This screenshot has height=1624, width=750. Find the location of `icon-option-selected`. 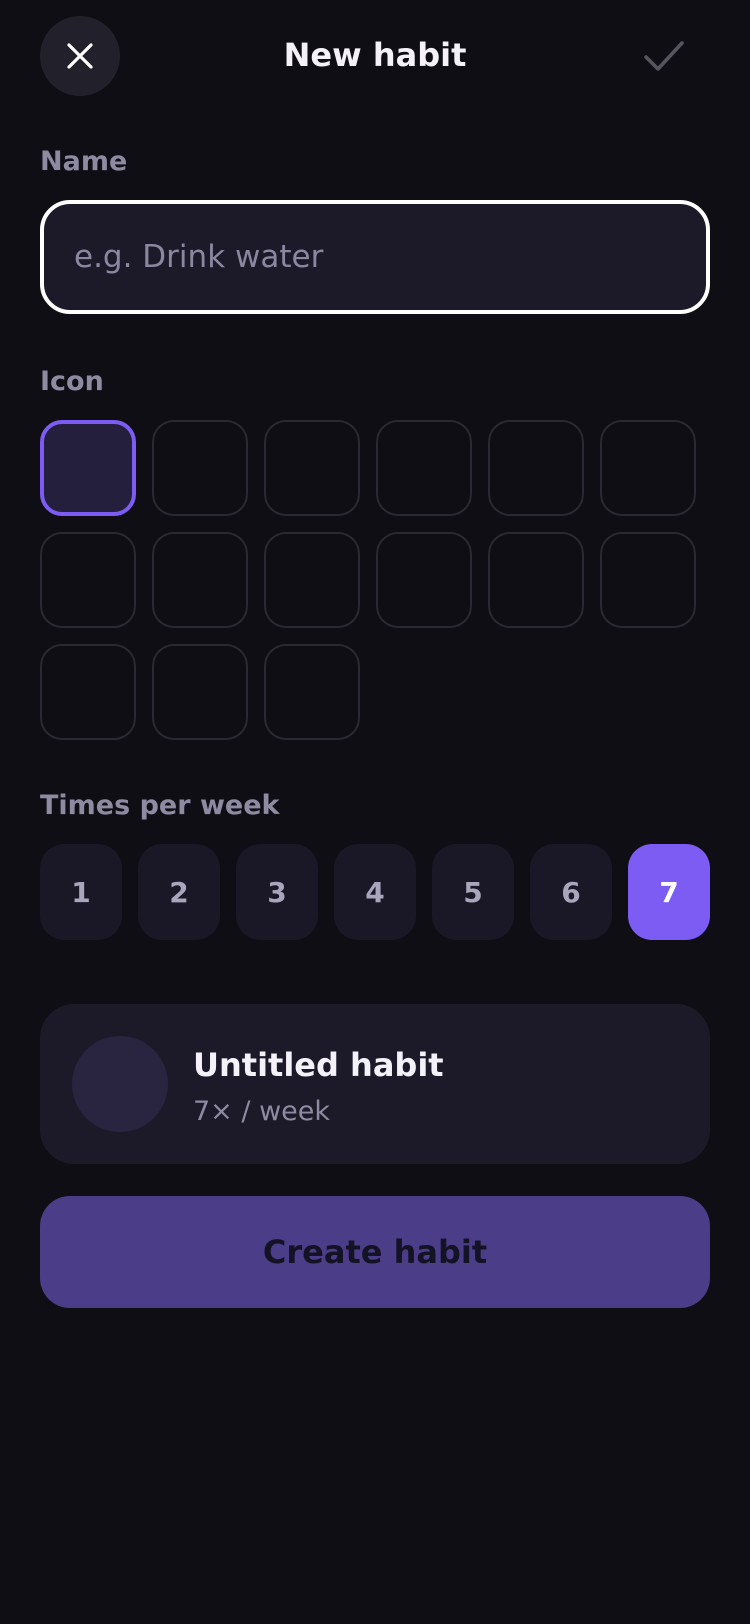

icon-option-selected is located at coordinates (88, 468).